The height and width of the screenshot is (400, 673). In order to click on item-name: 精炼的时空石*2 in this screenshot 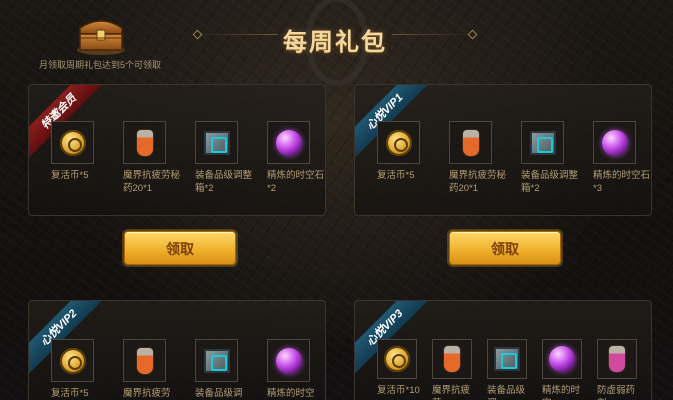, I will do `click(296, 182)`.